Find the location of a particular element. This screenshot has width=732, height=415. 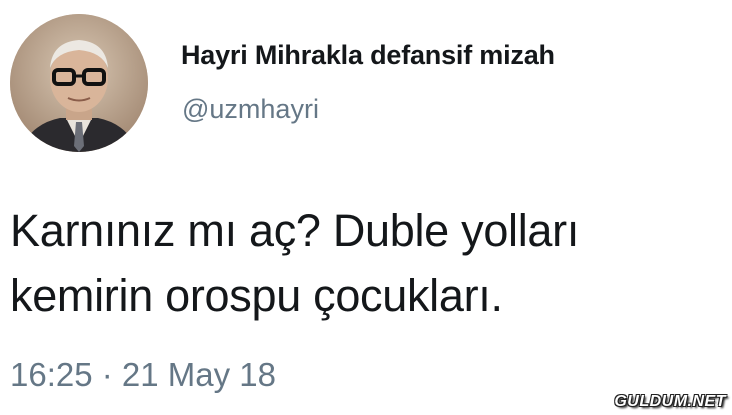

display-name: Hayri Mihrakla defansif mizah is located at coordinates (368, 55).